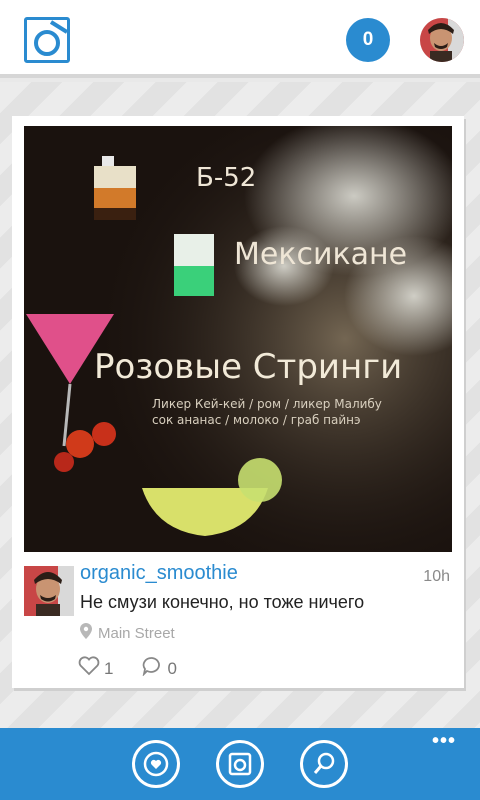 The image size is (480, 800). What do you see at coordinates (256, 420) in the screenshot?
I see `menu-text-ingredients-2: сок ананас / молоко / граб пайнэ` at bounding box center [256, 420].